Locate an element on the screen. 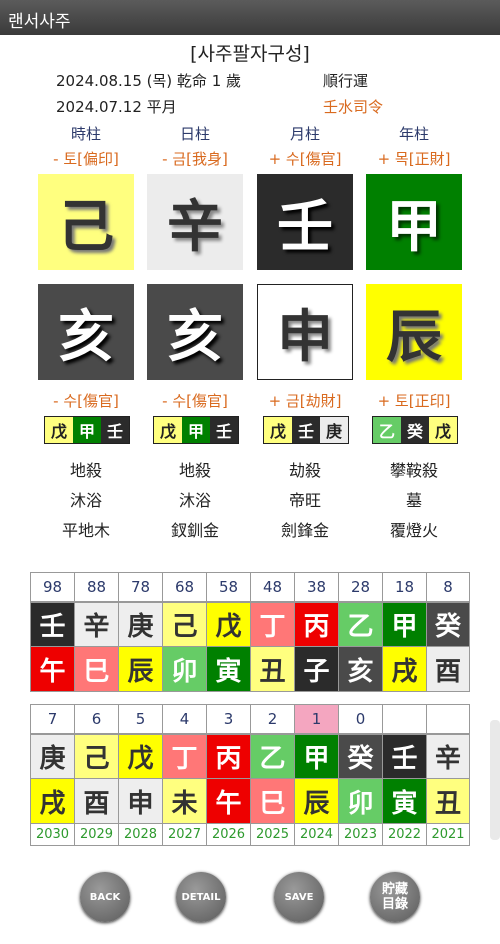 Image resolution: width=500 pixels, height=944 pixels. major-luck-age: 98 is located at coordinates (52, 587).